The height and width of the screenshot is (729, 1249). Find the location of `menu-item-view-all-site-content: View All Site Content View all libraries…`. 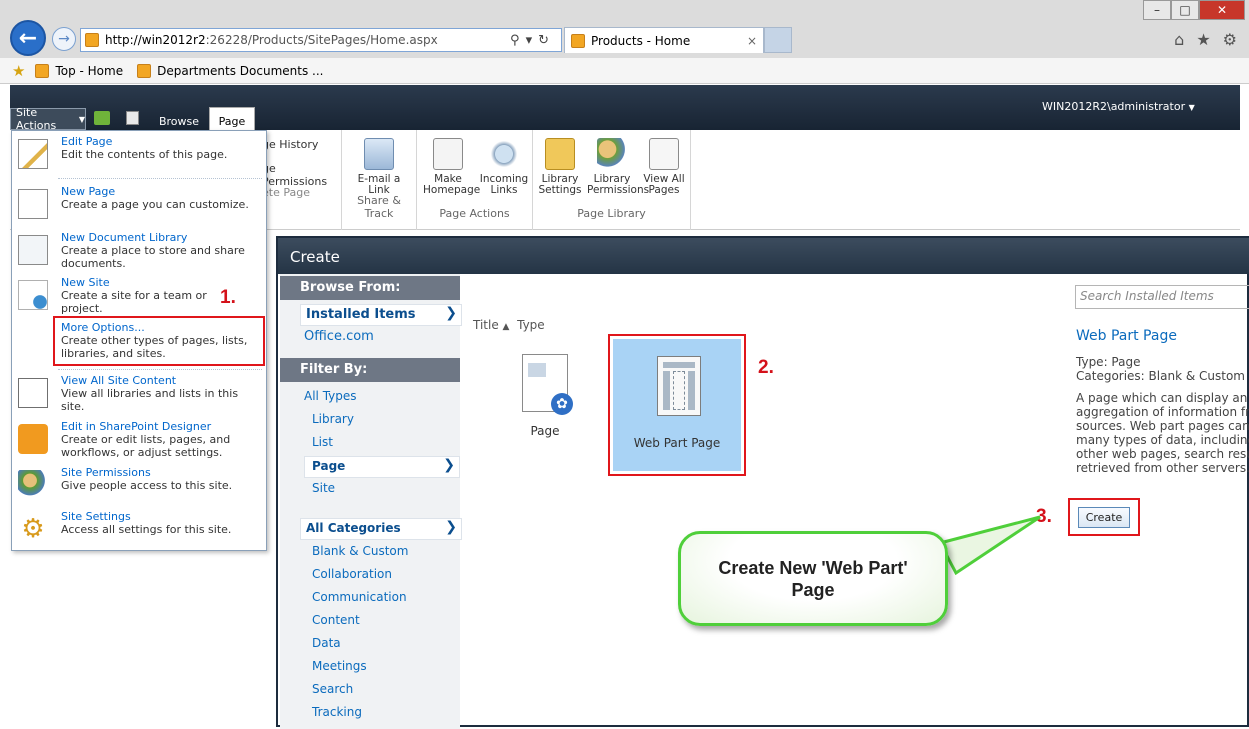

menu-item-view-all-site-content: View All Site Content View all libraries… is located at coordinates (139, 396).